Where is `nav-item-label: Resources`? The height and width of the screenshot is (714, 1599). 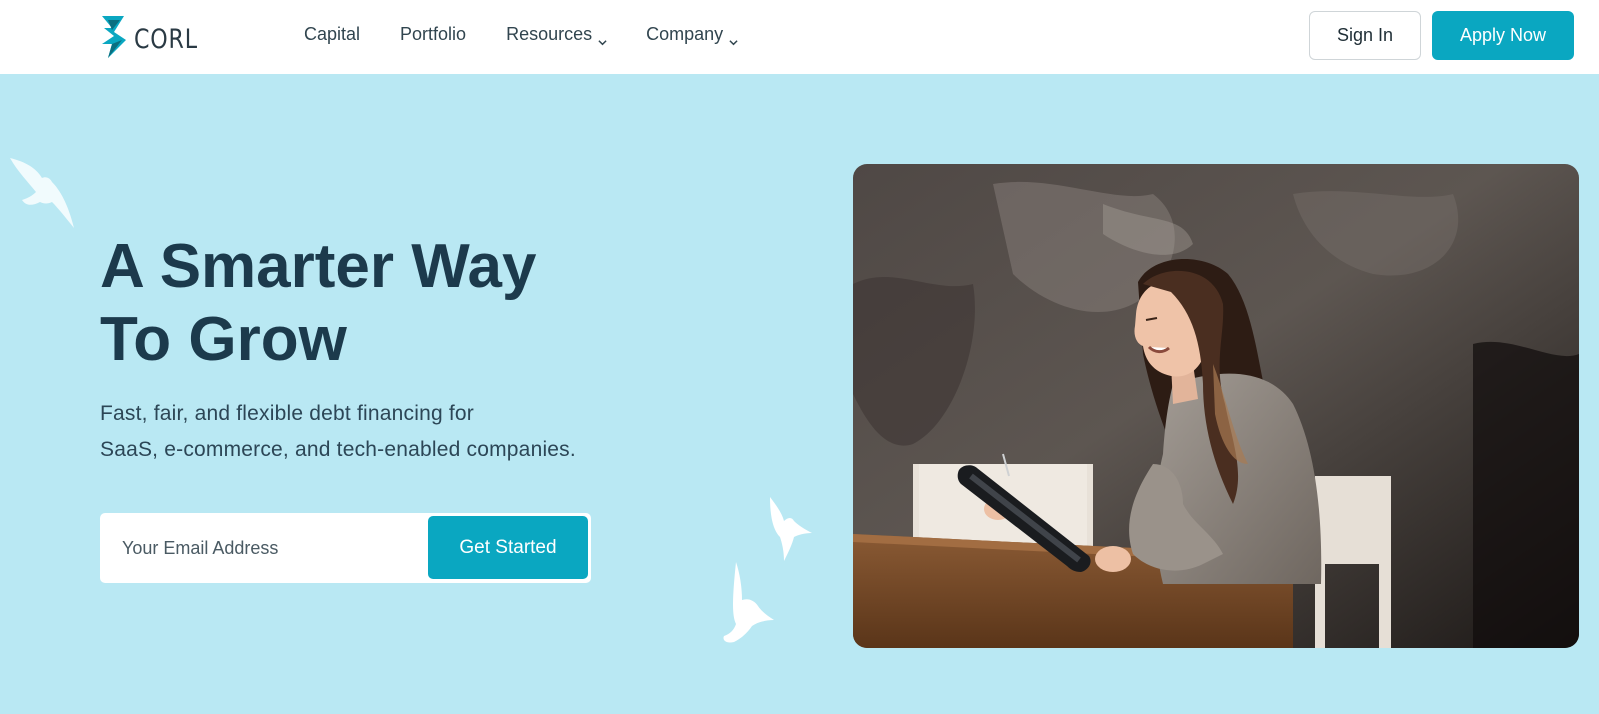 nav-item-label: Resources is located at coordinates (549, 34).